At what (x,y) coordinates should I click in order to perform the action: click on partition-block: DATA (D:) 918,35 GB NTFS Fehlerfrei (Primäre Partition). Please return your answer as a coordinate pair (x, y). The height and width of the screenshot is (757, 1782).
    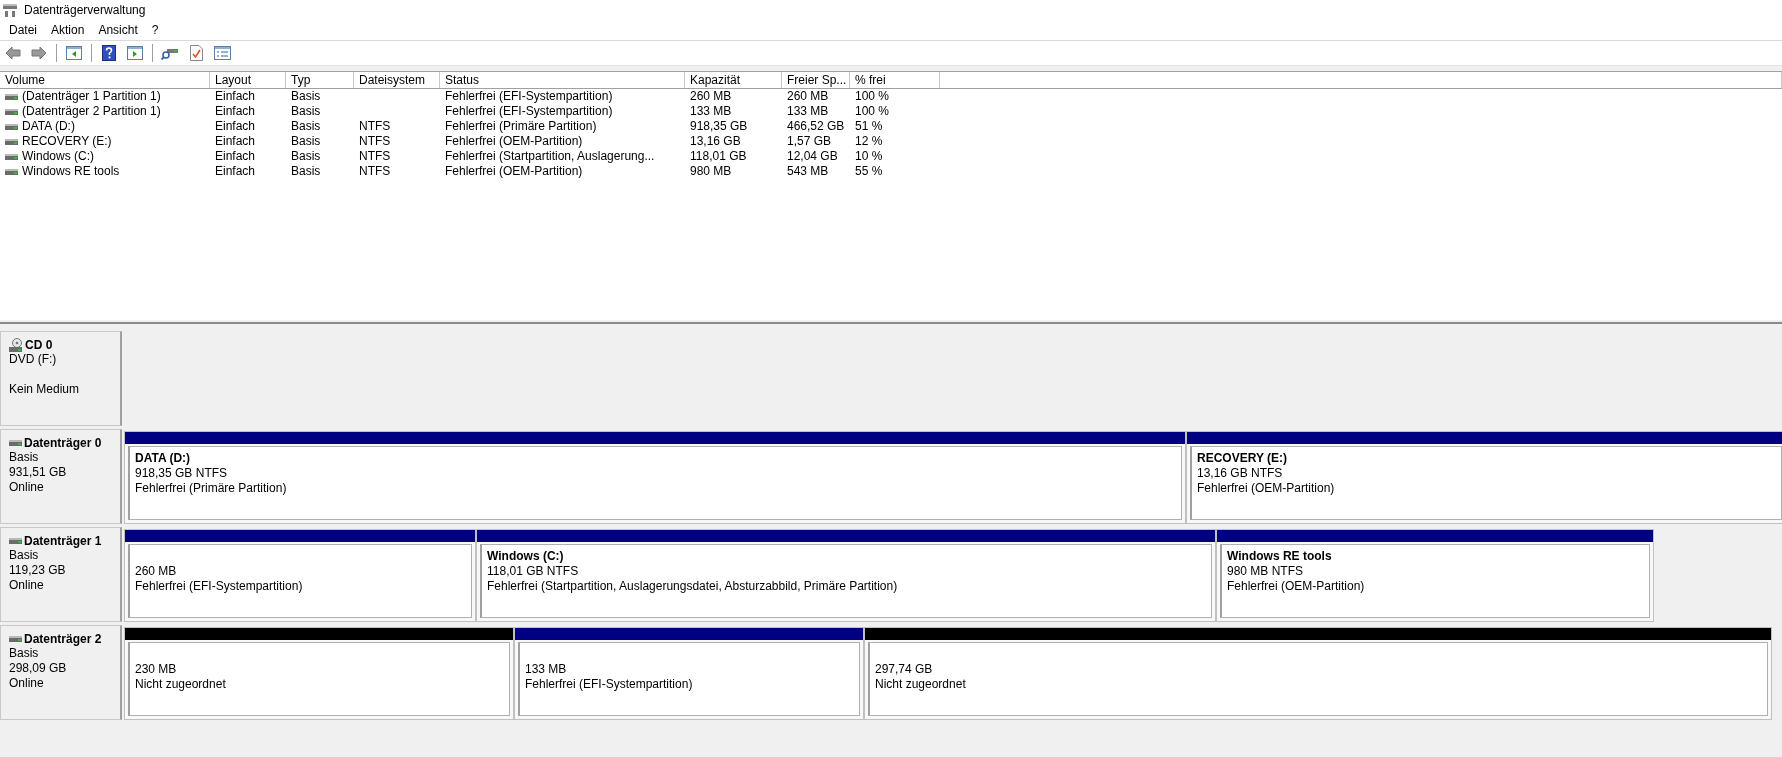
    Looking at the image, I should click on (655, 477).